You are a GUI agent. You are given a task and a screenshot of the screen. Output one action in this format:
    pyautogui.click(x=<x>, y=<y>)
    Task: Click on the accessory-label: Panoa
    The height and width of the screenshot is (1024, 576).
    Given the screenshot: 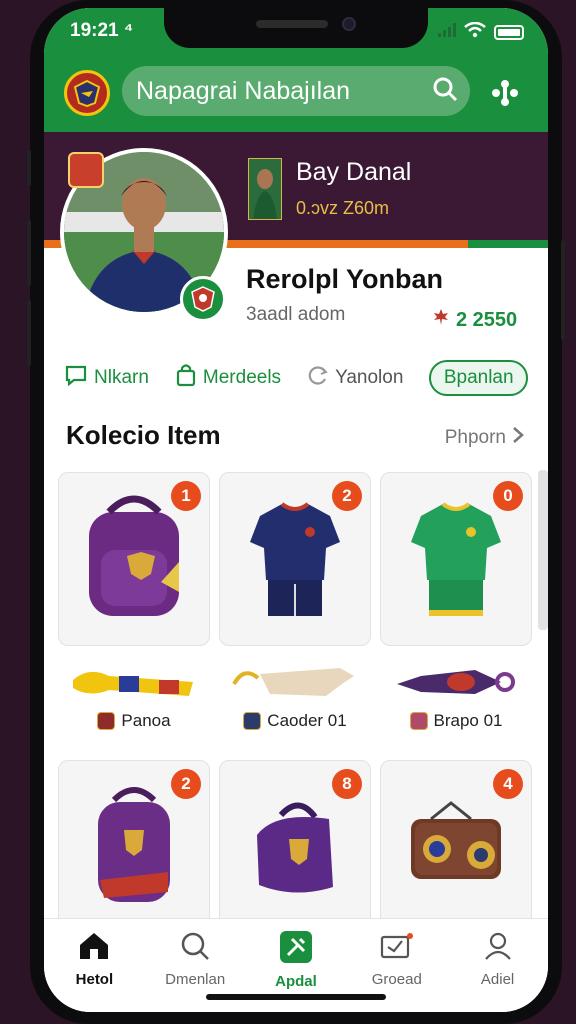 What is the action you would take?
    pyautogui.click(x=134, y=721)
    